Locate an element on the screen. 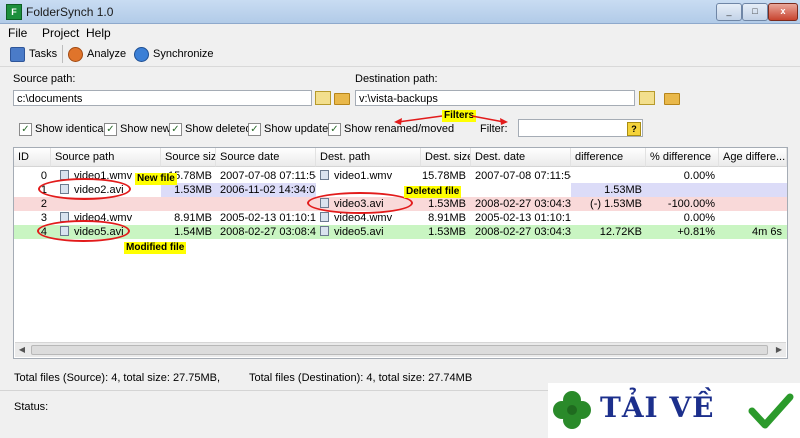  show-updated-checkbox: ✓ Show updated is located at coordinates (291, 129).